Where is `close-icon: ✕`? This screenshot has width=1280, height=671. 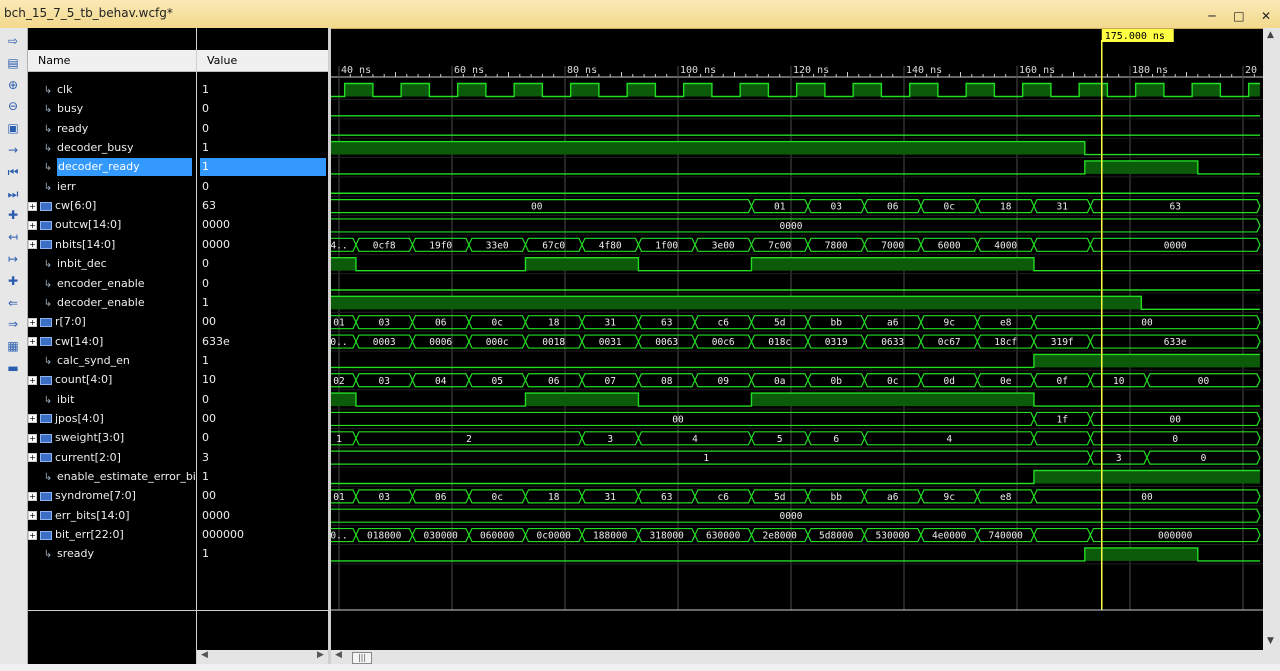
close-icon: ✕ is located at coordinates (1266, 16).